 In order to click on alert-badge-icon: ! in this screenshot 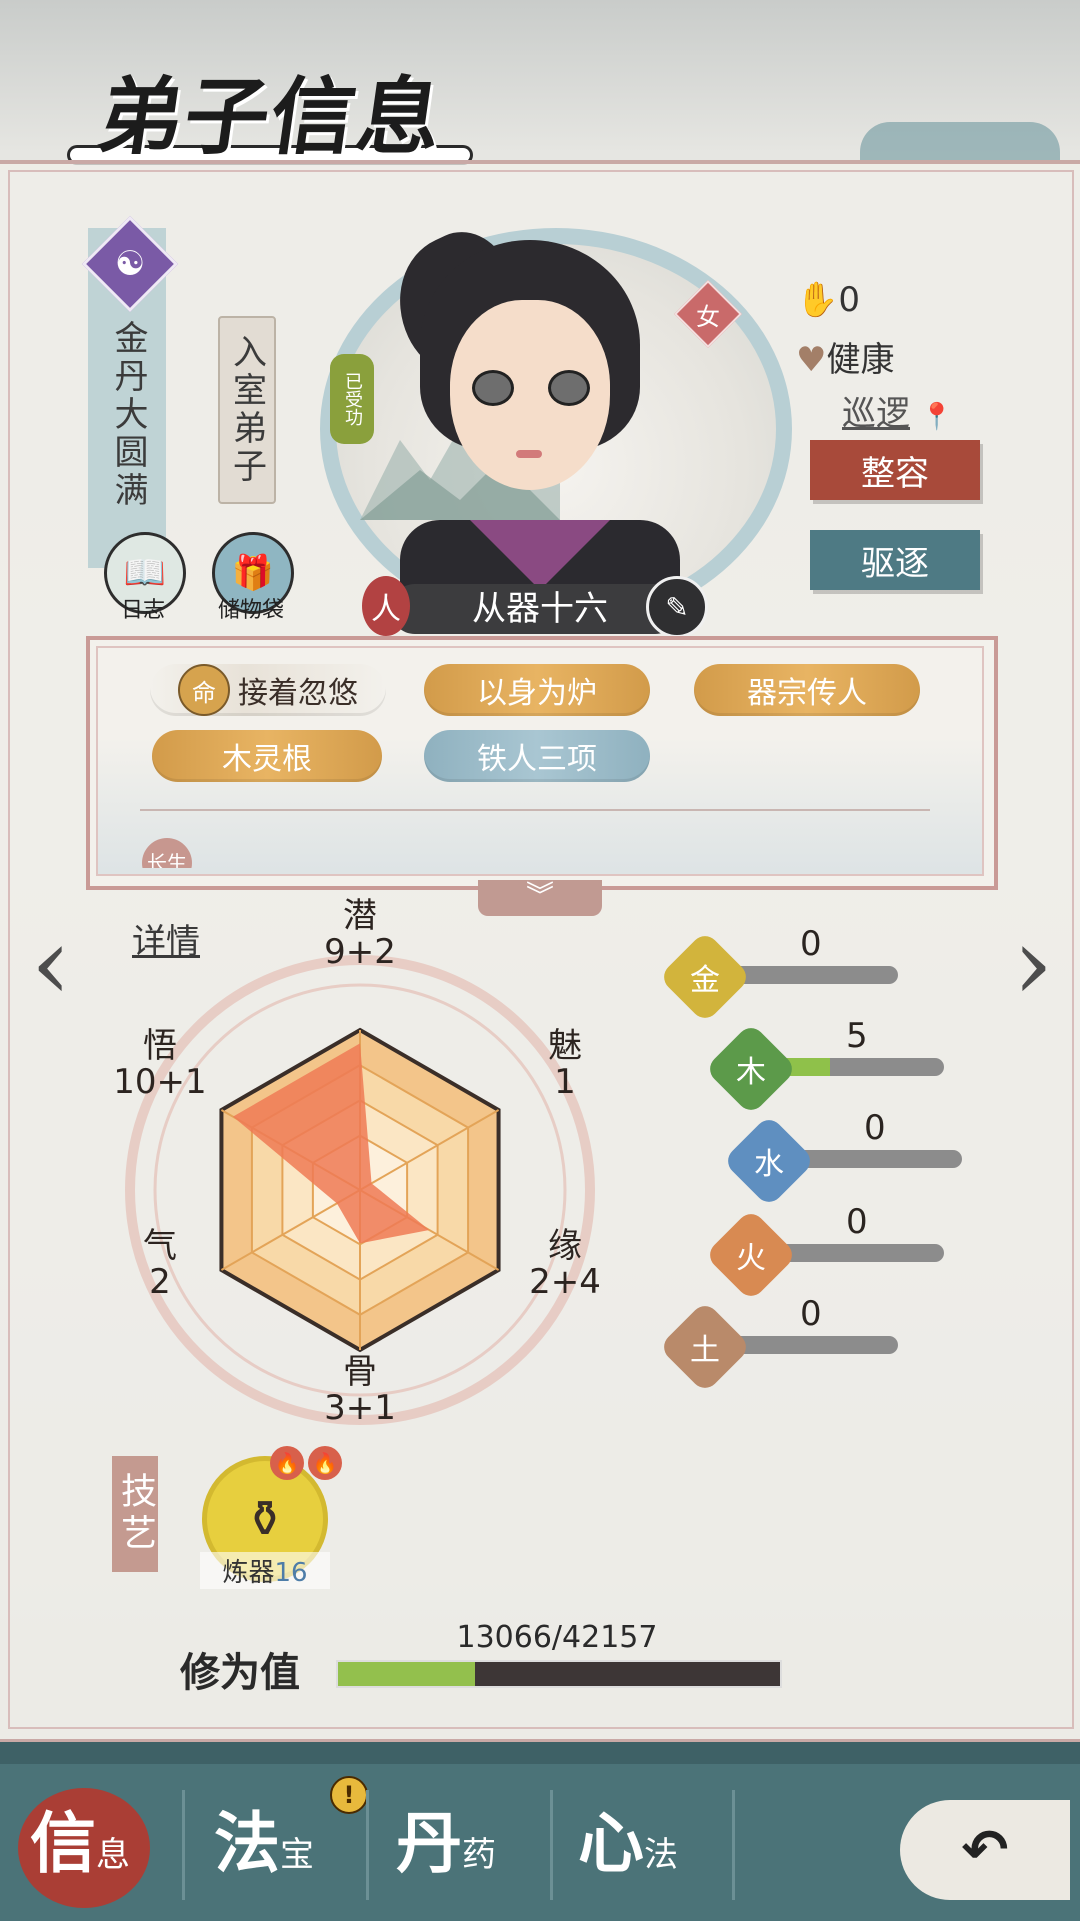, I will do `click(349, 1795)`.